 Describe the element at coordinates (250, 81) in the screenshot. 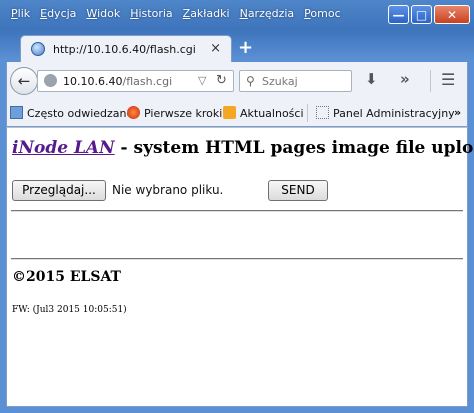

I see `search-icon: ⚲` at that location.